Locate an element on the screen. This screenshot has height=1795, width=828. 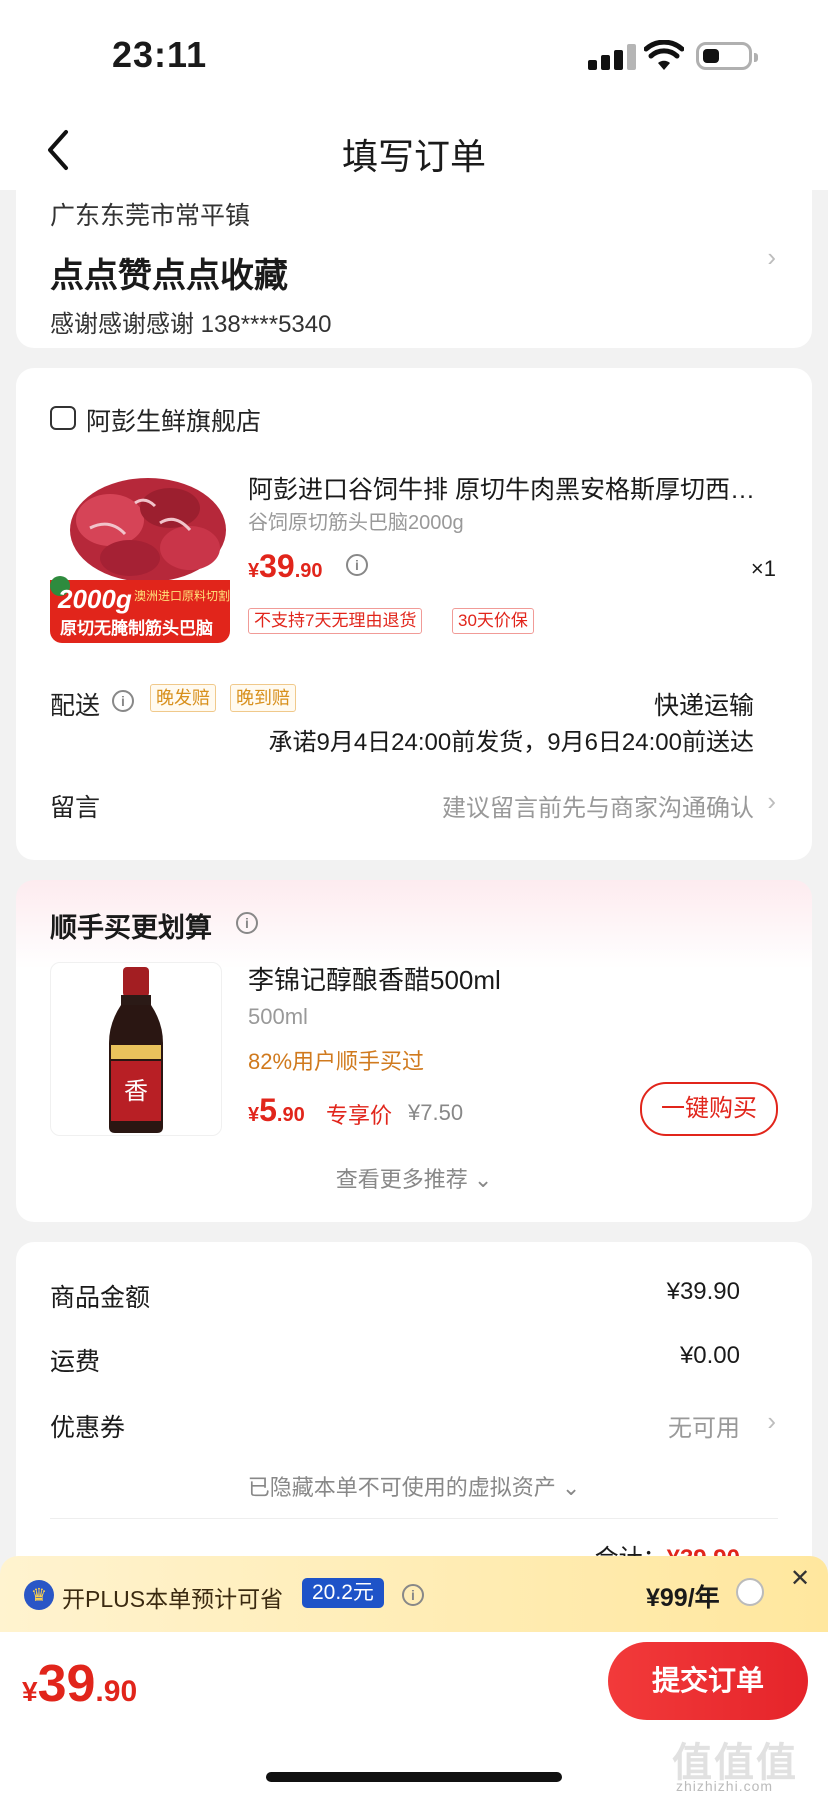
delivery-info-icon: i is located at coordinates (123, 701).